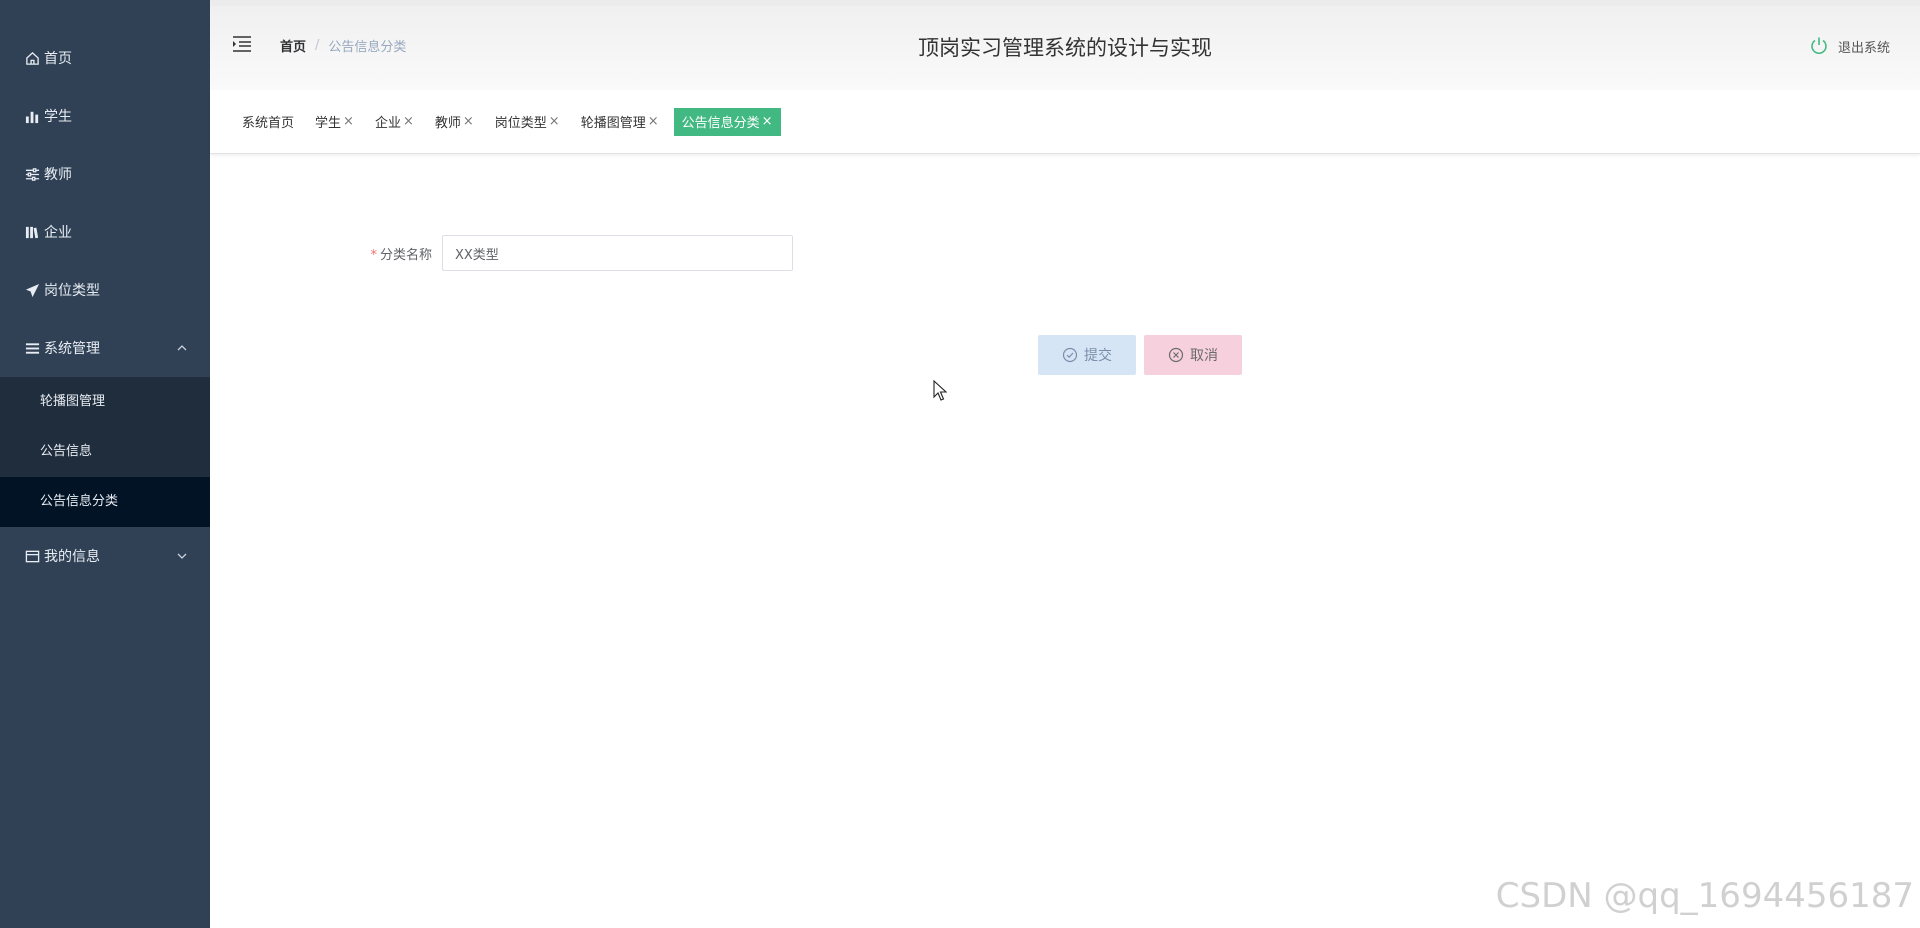 The height and width of the screenshot is (928, 1920). What do you see at coordinates (405, 255) in the screenshot?
I see `category-name-label-text: 分类名称` at bounding box center [405, 255].